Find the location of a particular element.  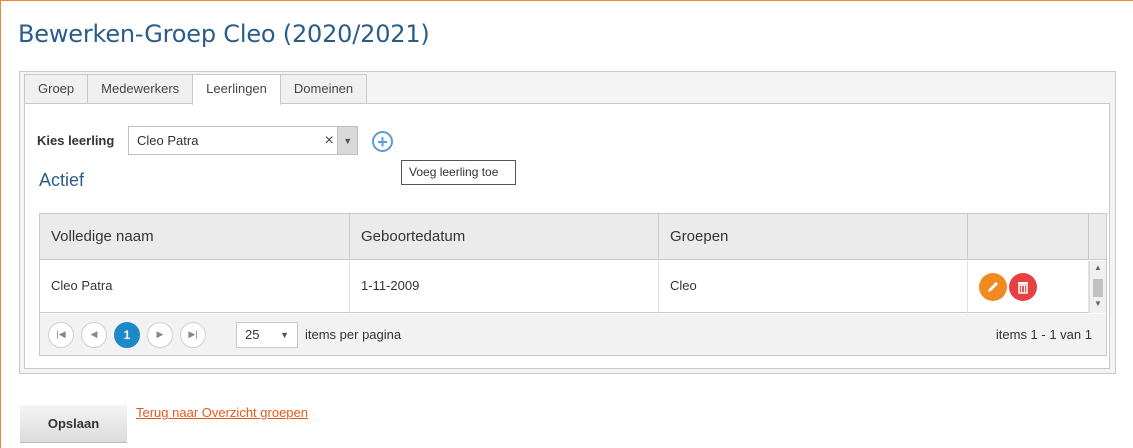

scroll-thumb is located at coordinates (1098, 288).